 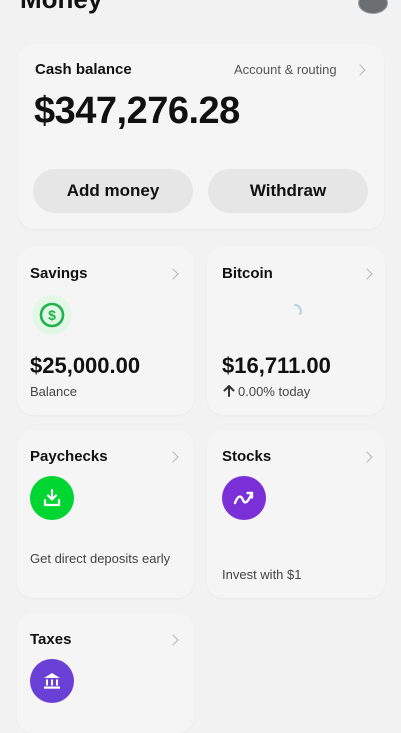 I want to click on savings-card: Savings $ $25,000.00 Balance, so click(x=105, y=331).